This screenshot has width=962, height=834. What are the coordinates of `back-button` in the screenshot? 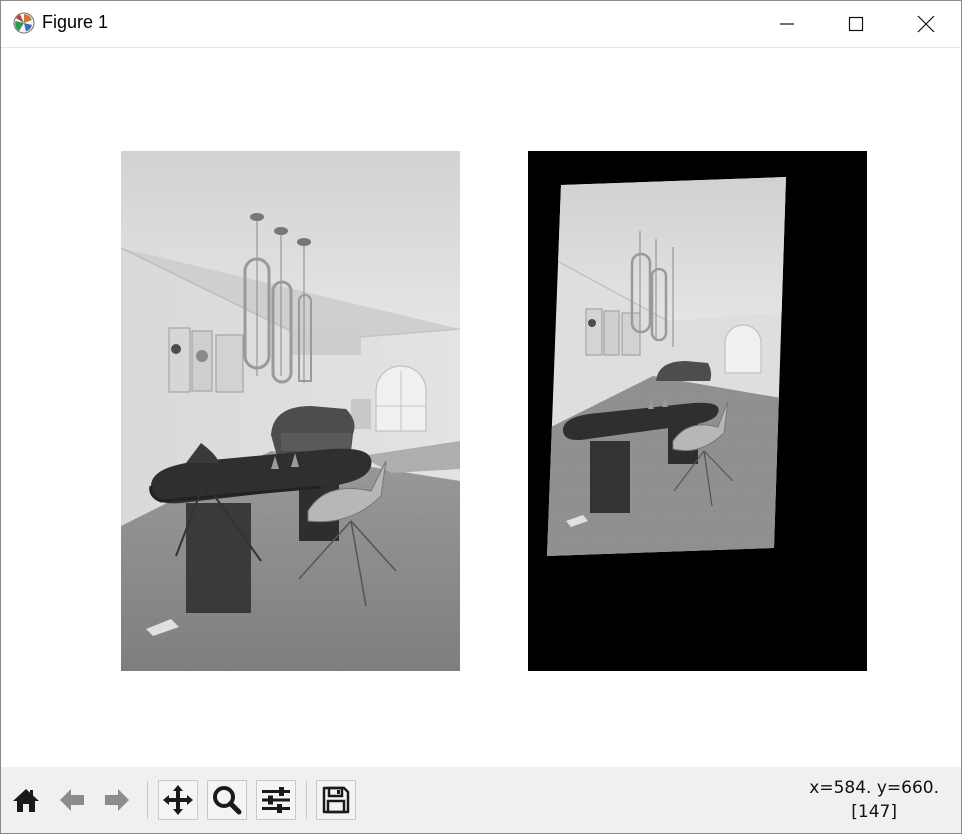 It's located at (72, 800).